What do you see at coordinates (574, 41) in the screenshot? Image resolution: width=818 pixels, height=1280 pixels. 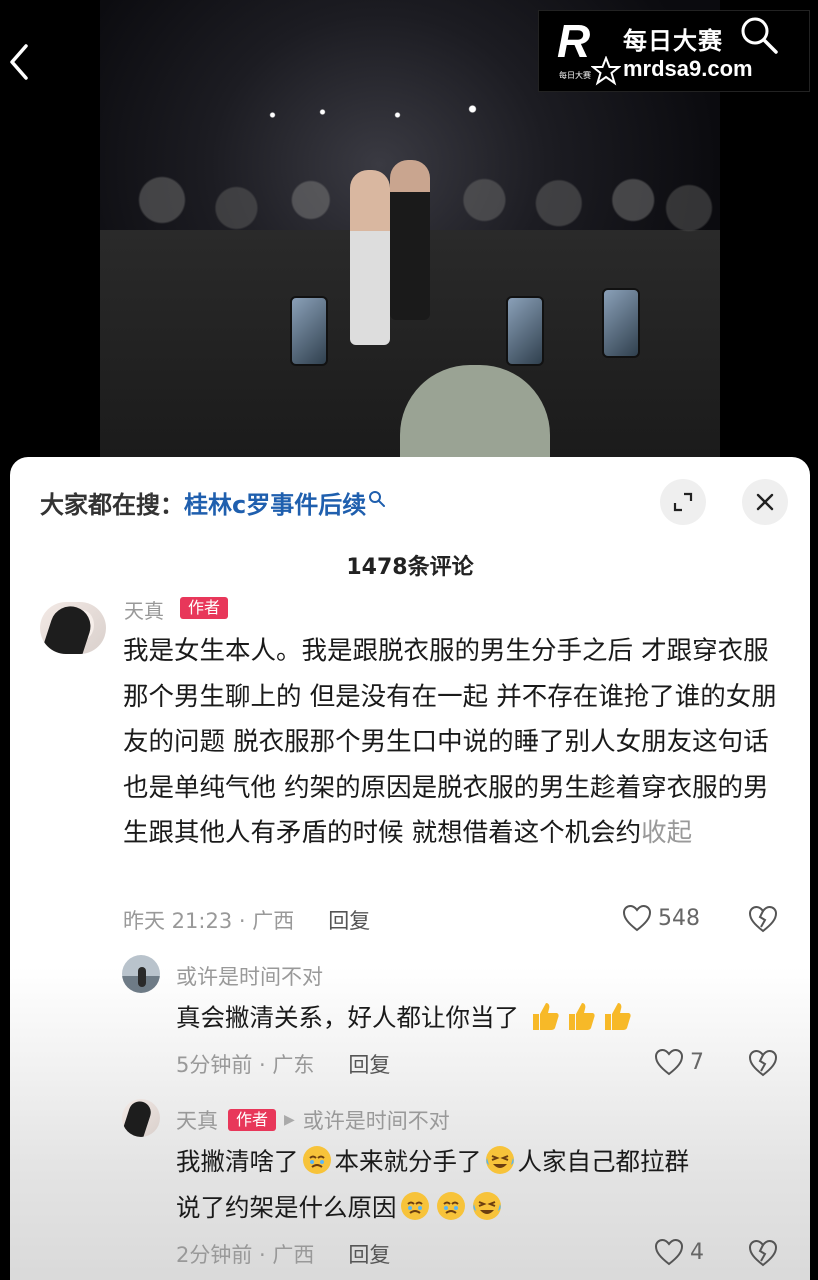 I see `watermark-logo-letter: R` at bounding box center [574, 41].